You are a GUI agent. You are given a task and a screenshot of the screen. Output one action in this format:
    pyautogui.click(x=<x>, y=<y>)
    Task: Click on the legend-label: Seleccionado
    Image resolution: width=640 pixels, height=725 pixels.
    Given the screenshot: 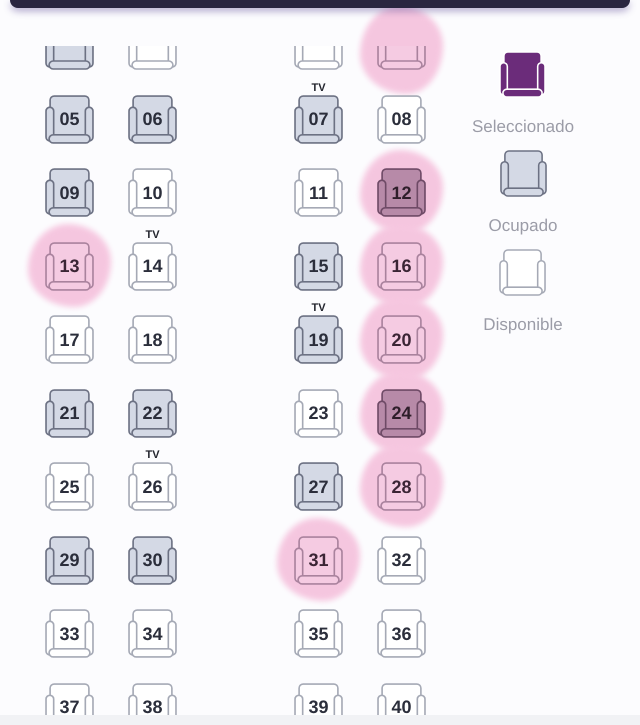 What is the action you would take?
    pyautogui.click(x=523, y=127)
    